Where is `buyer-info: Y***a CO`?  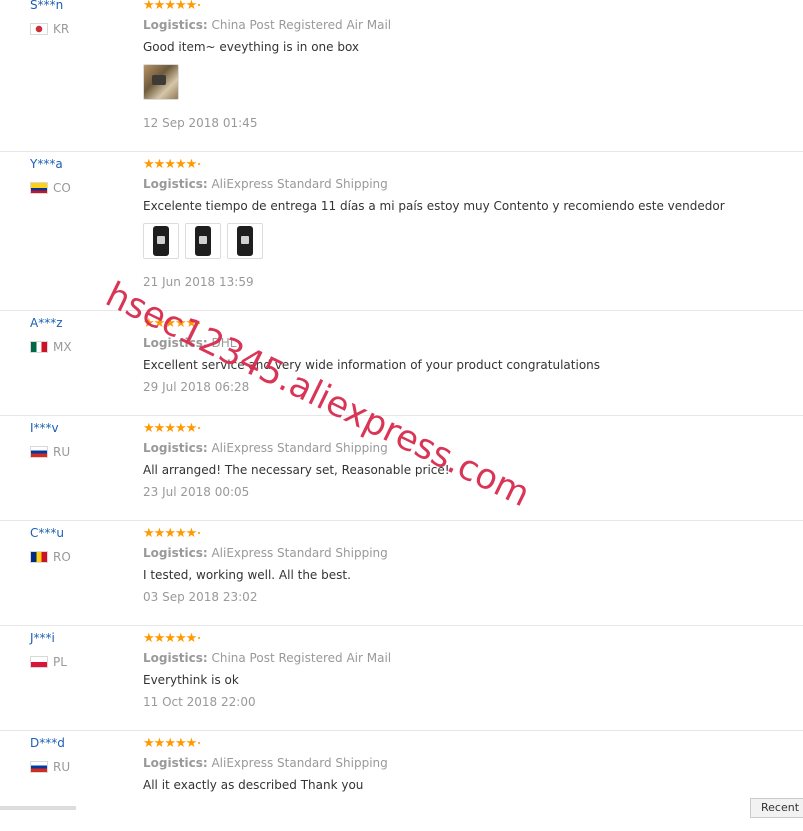
buyer-info: Y***a CO is located at coordinates (50, 176).